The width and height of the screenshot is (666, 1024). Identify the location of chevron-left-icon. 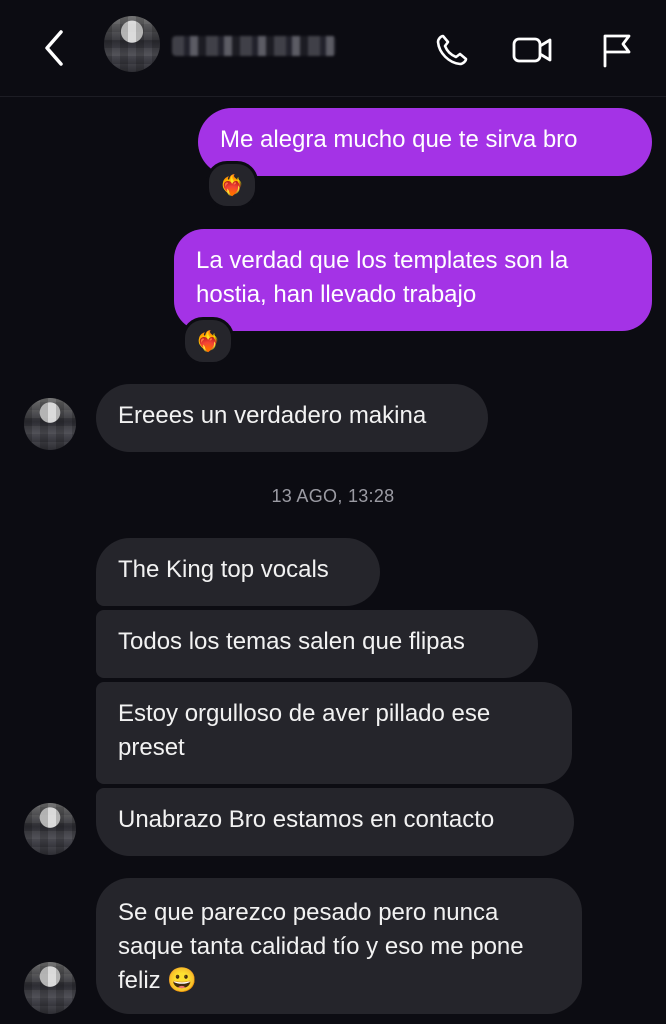
(54, 48).